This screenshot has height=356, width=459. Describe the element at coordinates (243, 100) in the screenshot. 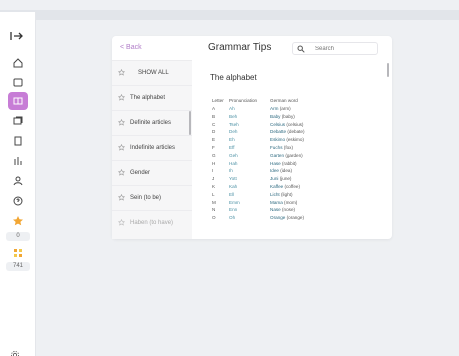

I see `column-header: Pronunciation` at that location.